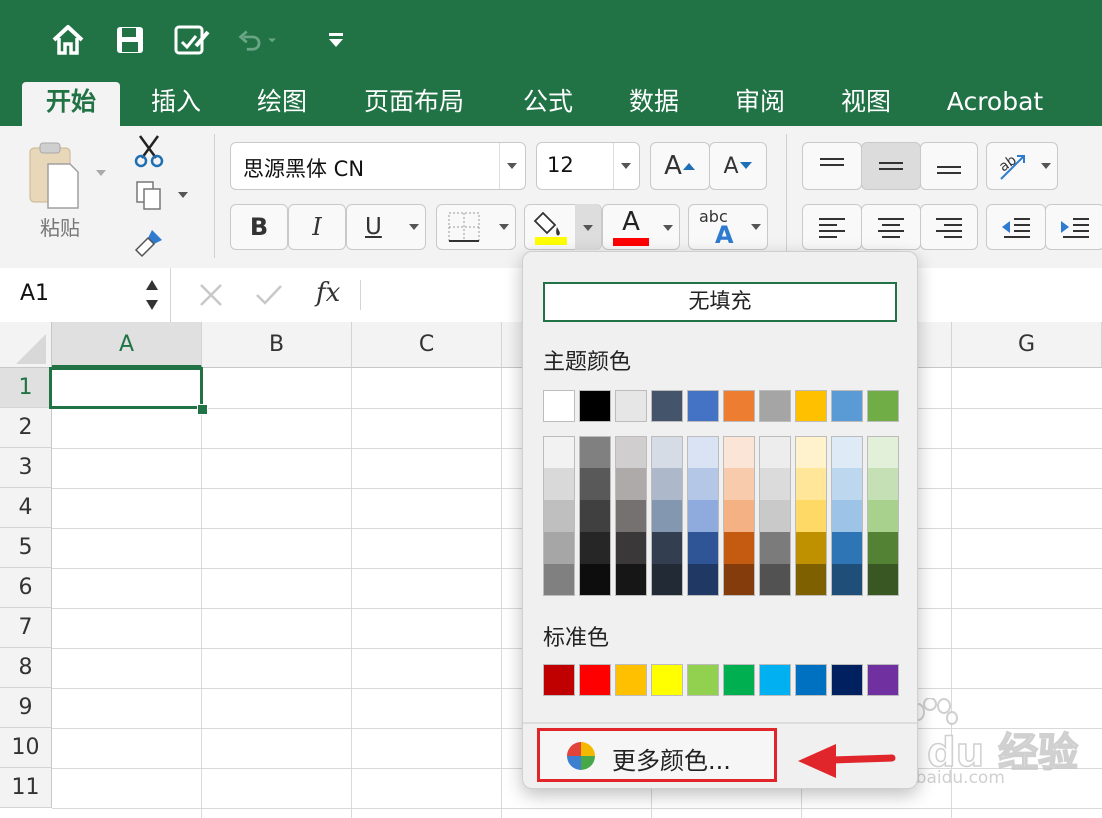 The height and width of the screenshot is (818, 1102). What do you see at coordinates (668, 228) in the screenshot?
I see `font-color-dropdown-icon` at bounding box center [668, 228].